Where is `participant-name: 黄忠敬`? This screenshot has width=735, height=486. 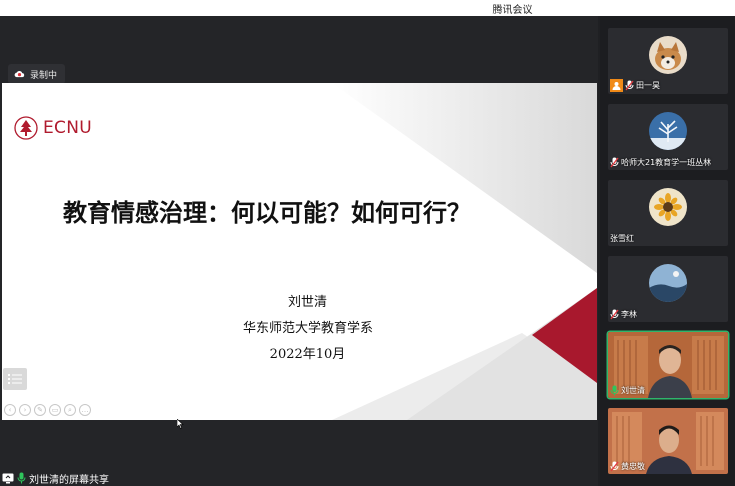
participant-name: 黄忠敬 is located at coordinates (633, 466).